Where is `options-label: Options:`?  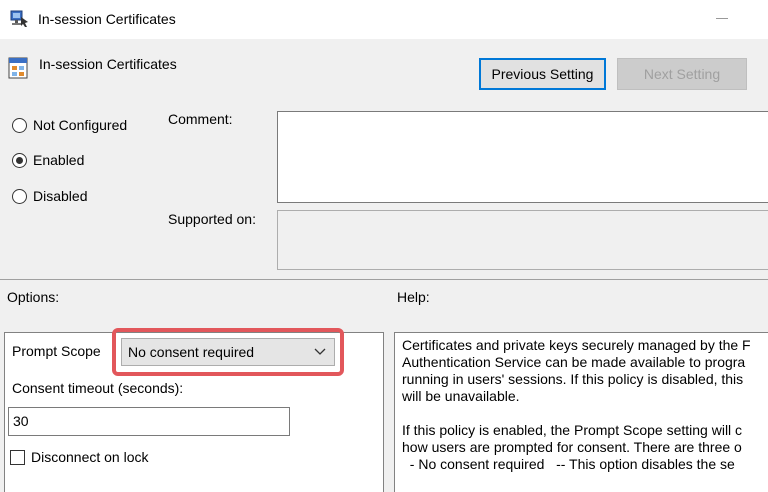 options-label: Options: is located at coordinates (33, 297).